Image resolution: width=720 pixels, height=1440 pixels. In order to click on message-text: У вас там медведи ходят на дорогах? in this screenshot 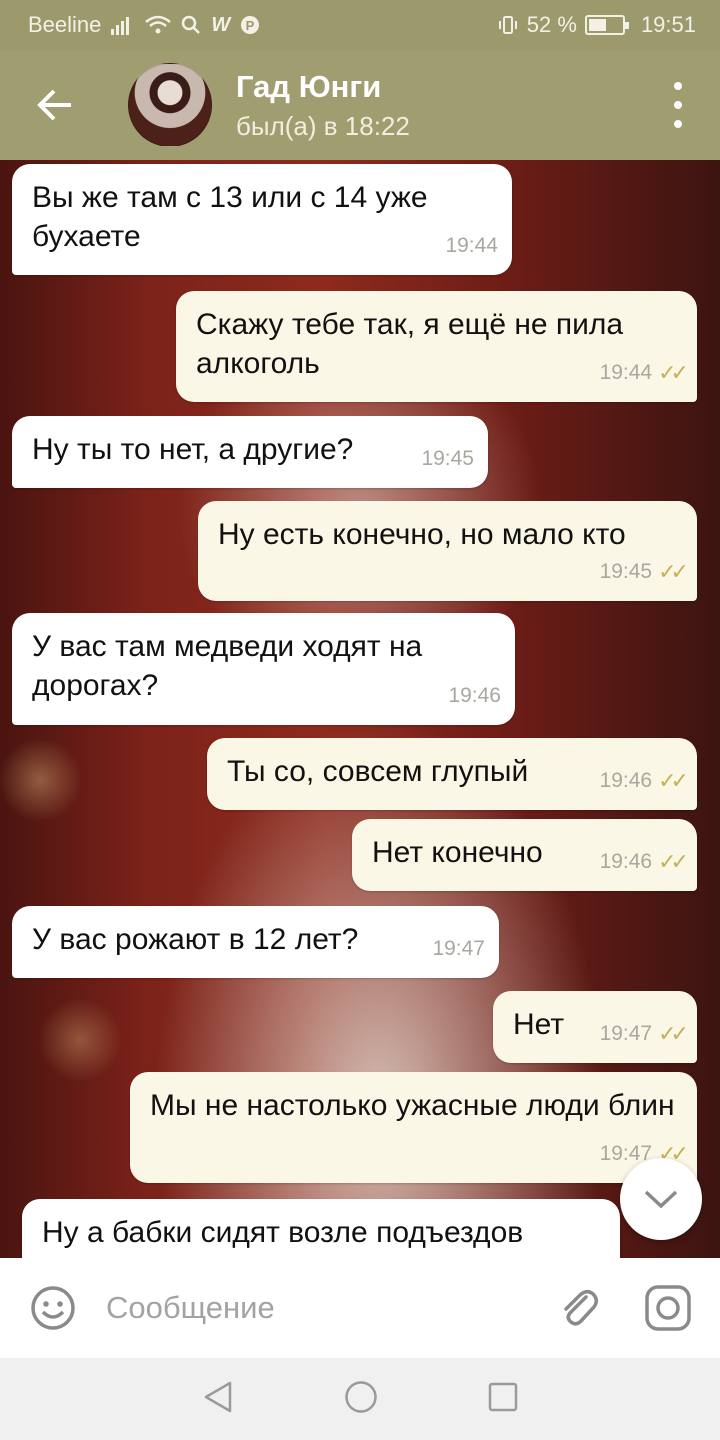, I will do `click(227, 666)`.